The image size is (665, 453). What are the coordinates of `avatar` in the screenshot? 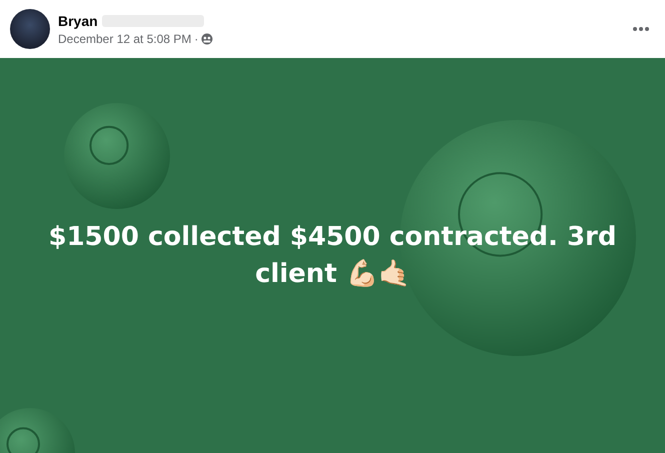 It's located at (30, 29).